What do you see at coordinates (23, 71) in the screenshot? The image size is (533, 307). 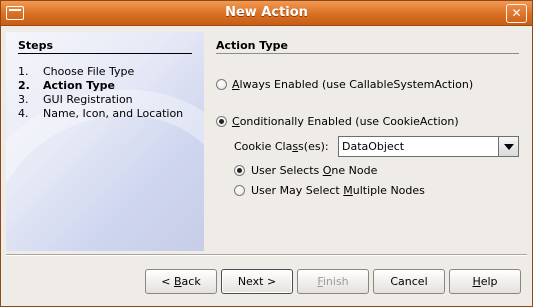 I see `step-number: 1.` at bounding box center [23, 71].